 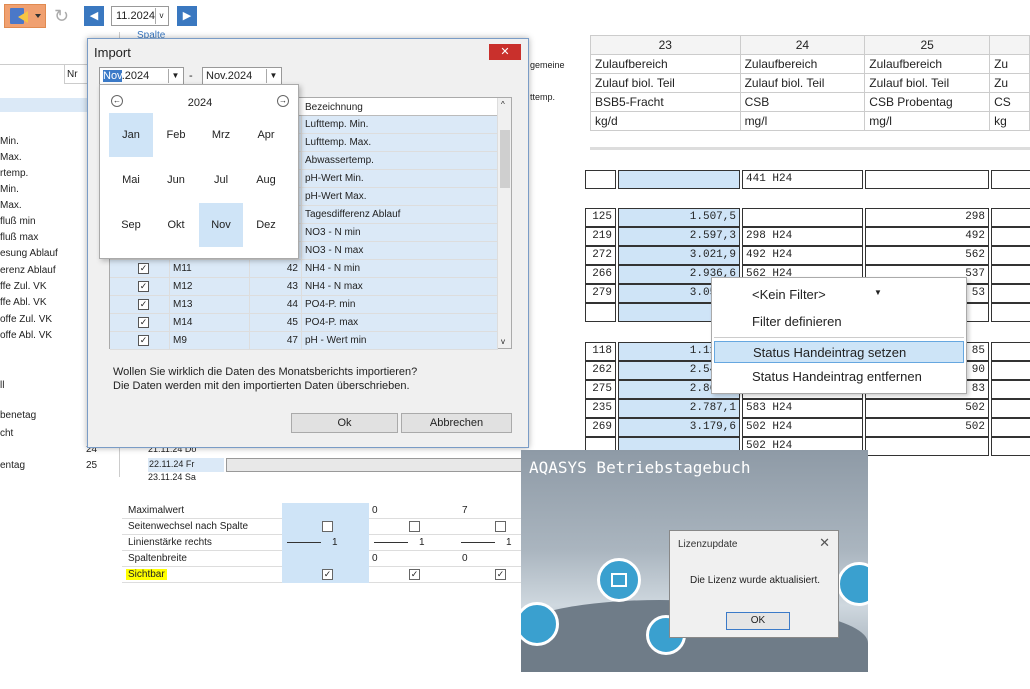 I want to click on from-date-select: Nov.2024 ▼, so click(x=141, y=76).